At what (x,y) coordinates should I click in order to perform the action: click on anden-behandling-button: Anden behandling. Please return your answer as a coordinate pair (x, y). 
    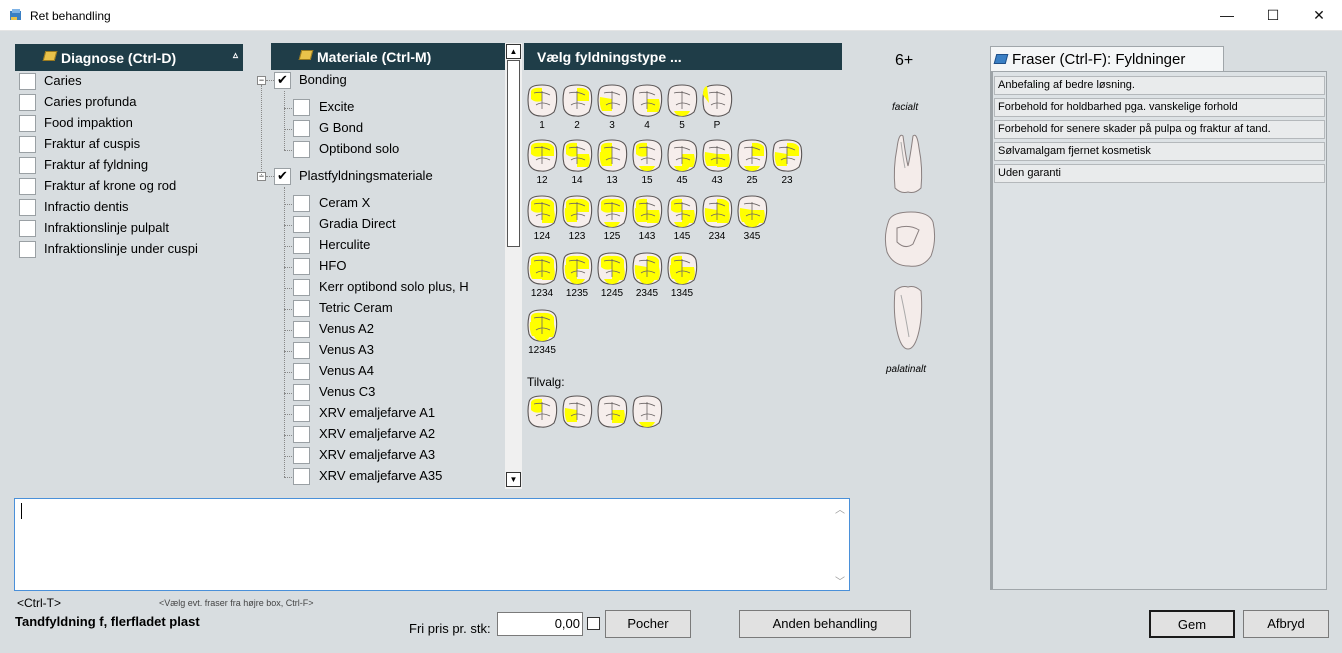
    Looking at the image, I should click on (825, 624).